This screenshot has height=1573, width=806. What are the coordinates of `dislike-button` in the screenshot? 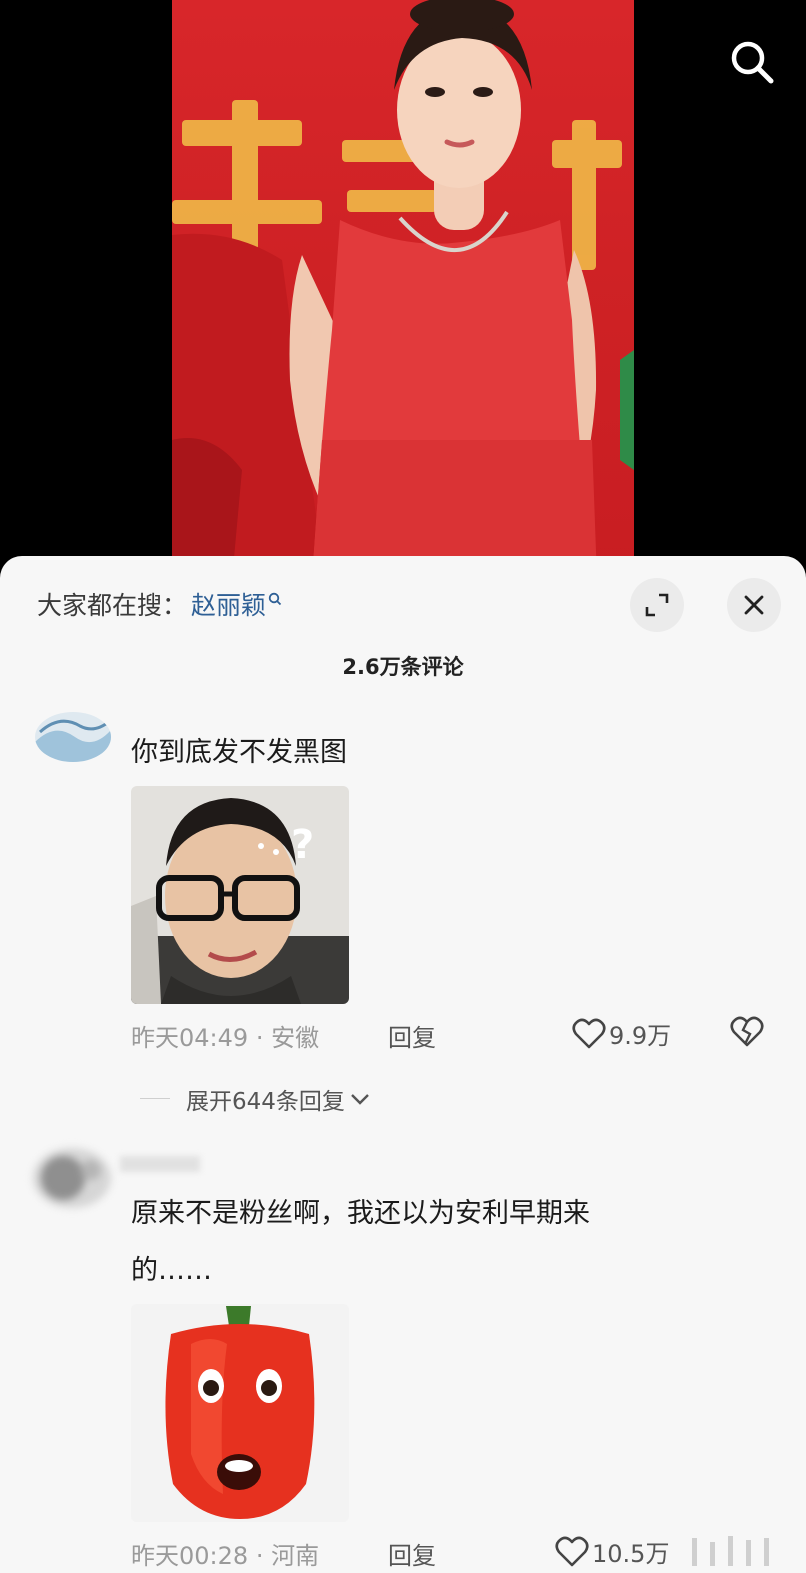 It's located at (747, 1034).